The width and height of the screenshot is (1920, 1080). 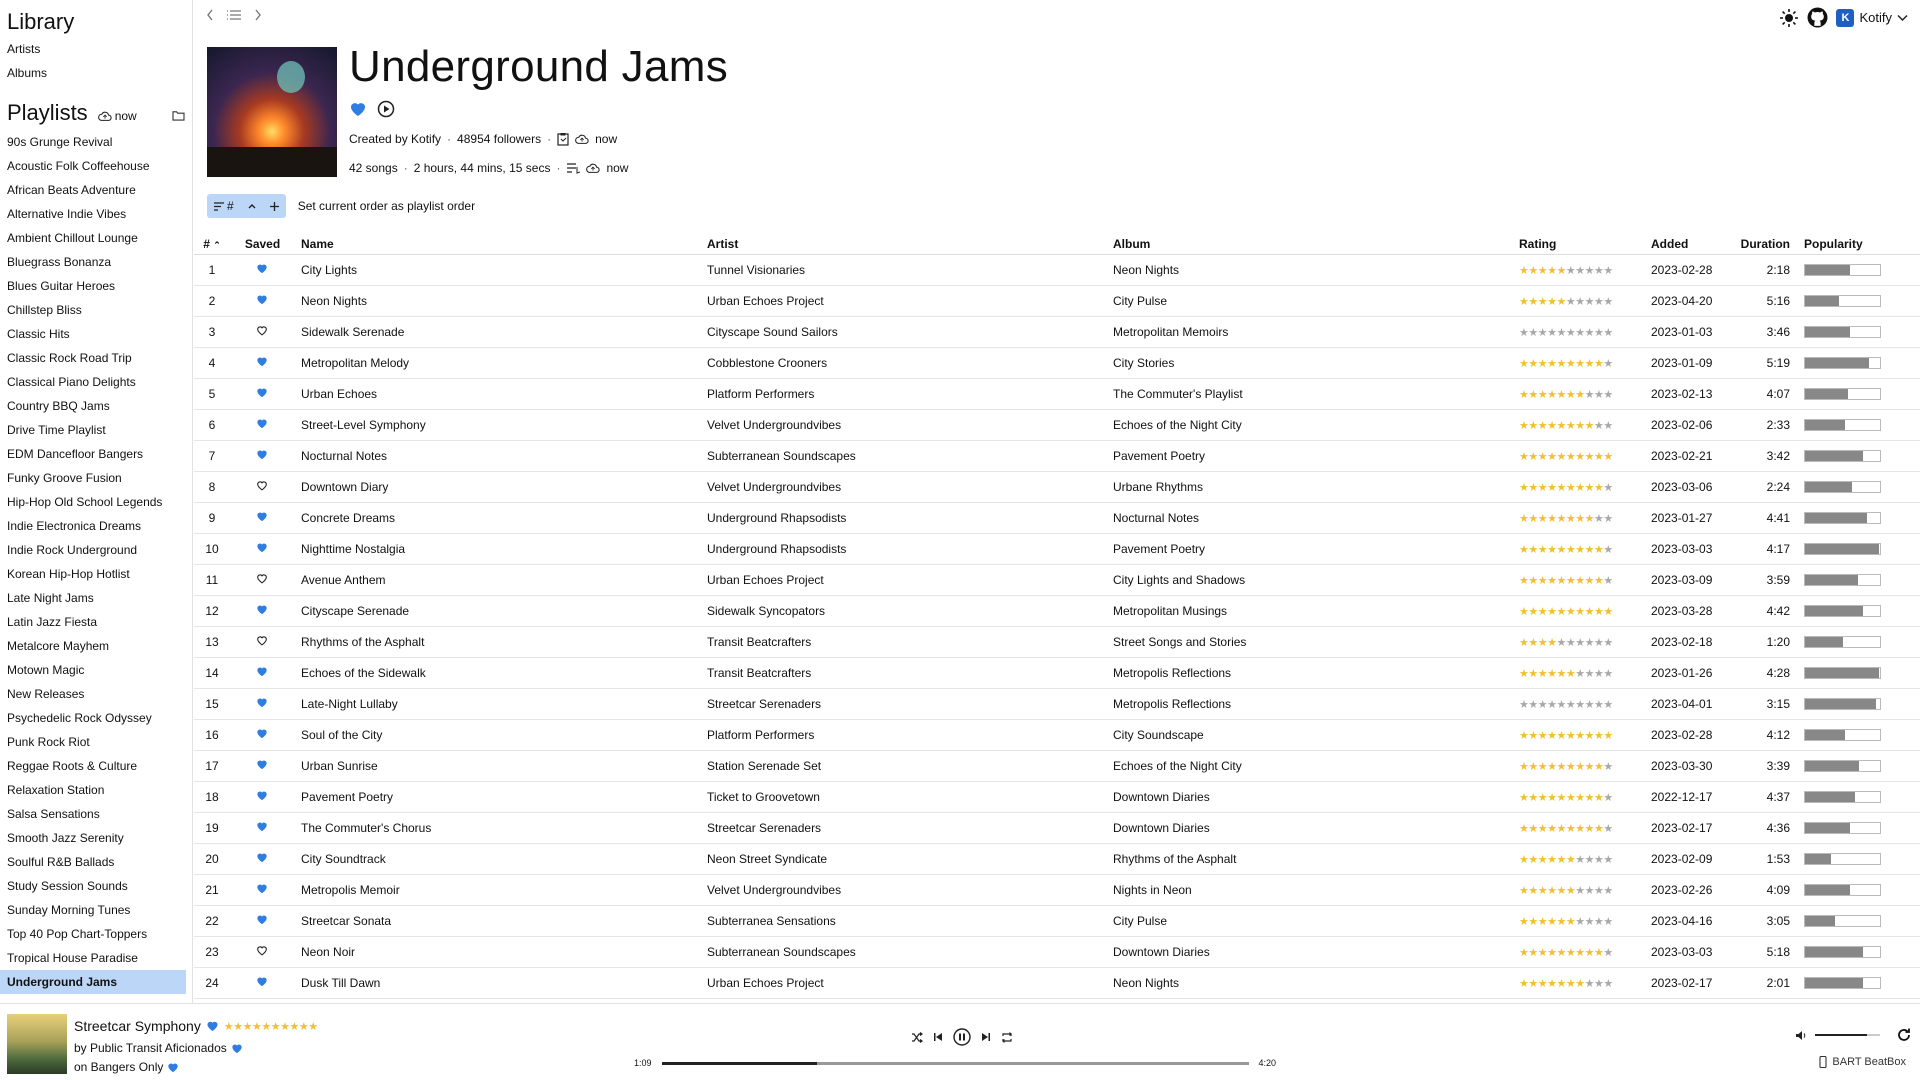 I want to click on sidebar-playlist-item: Hip-Hop Old School Legends, so click(x=96, y=502).